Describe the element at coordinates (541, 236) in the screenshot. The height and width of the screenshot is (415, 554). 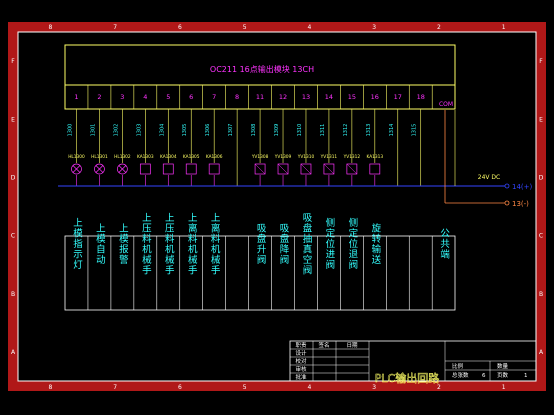
I see `row-label-right: C` at that location.